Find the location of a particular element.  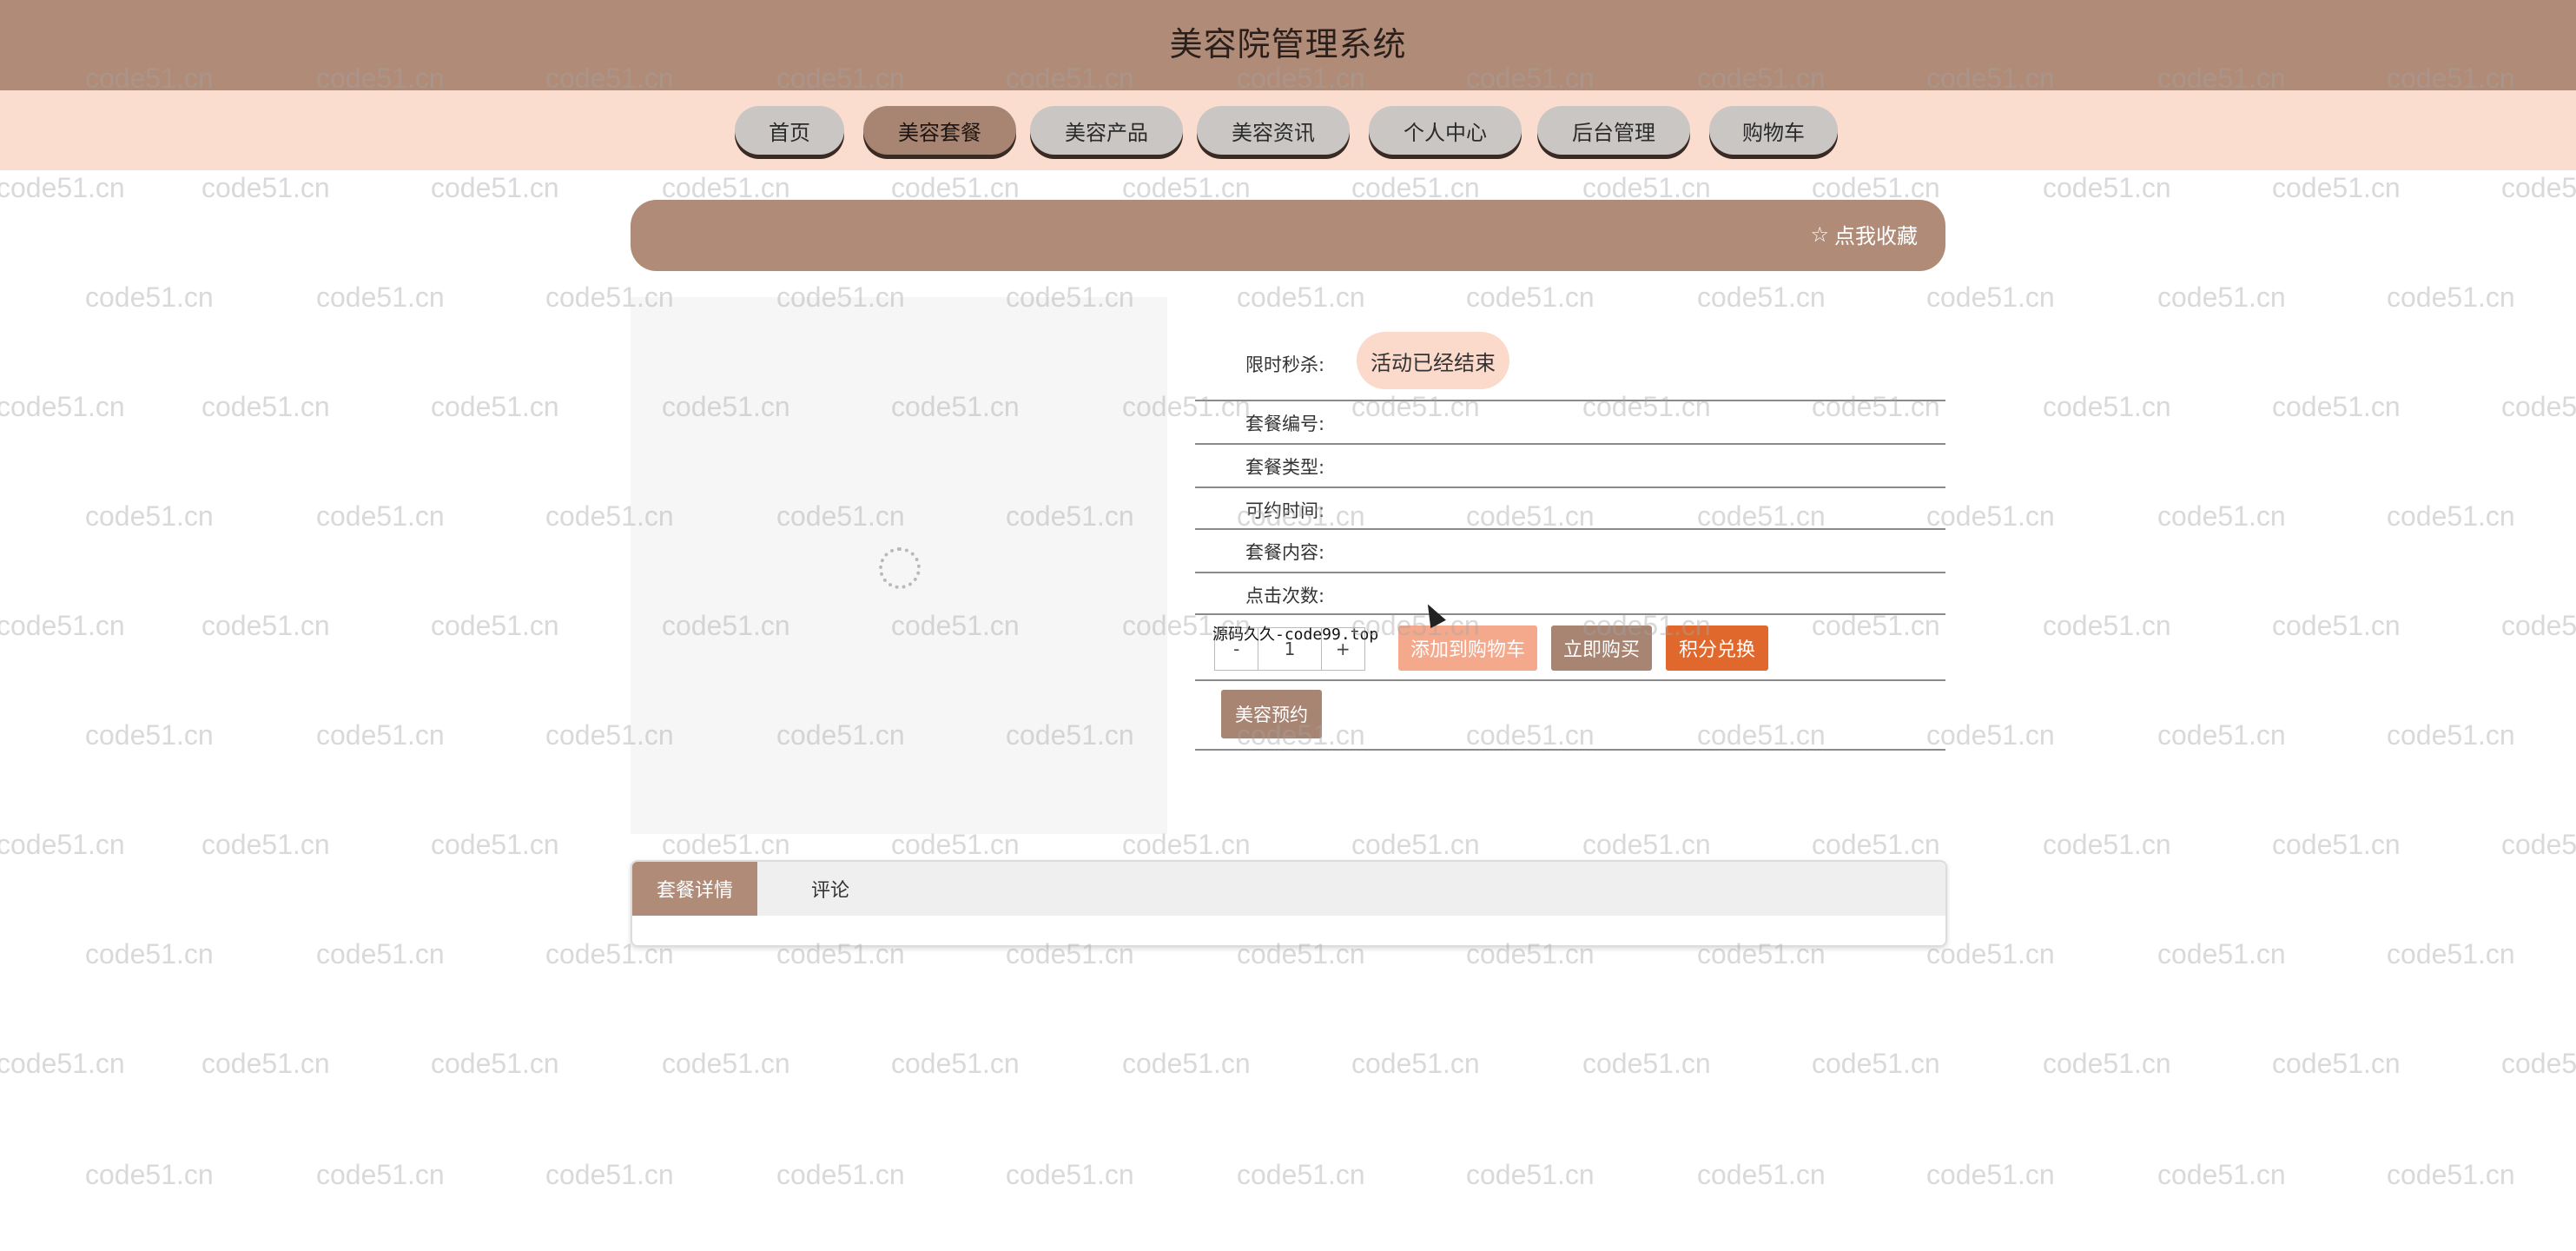

nav-item-personal-center: 个人中心 is located at coordinates (1446, 130).